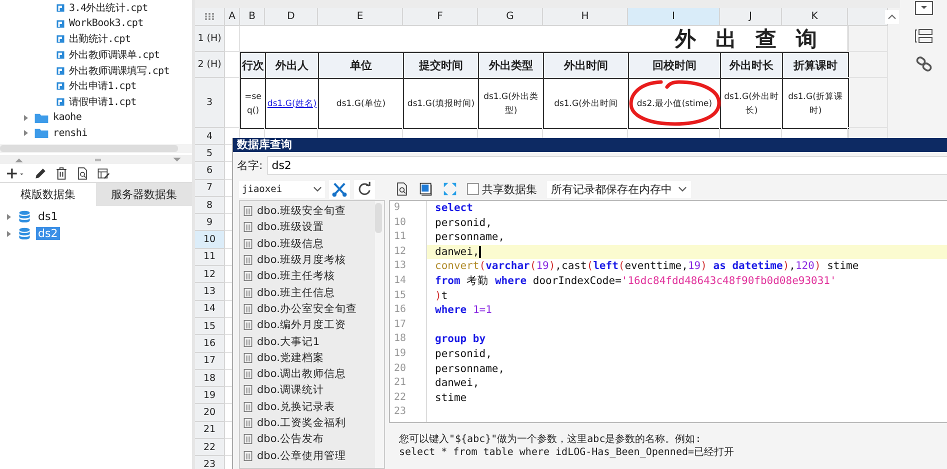  What do you see at coordinates (892, 17) in the screenshot?
I see `scroll-up-icon` at bounding box center [892, 17].